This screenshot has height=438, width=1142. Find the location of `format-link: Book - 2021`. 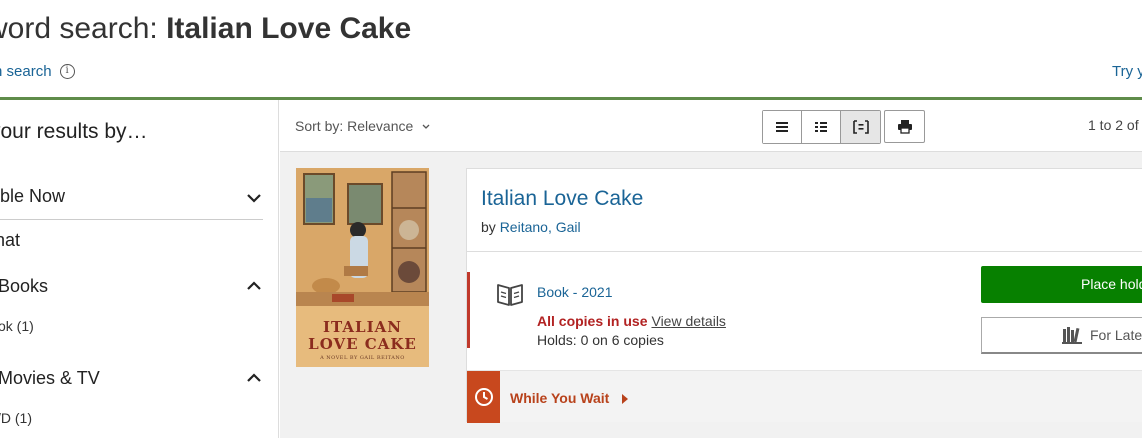

format-link: Book - 2021 is located at coordinates (575, 292).